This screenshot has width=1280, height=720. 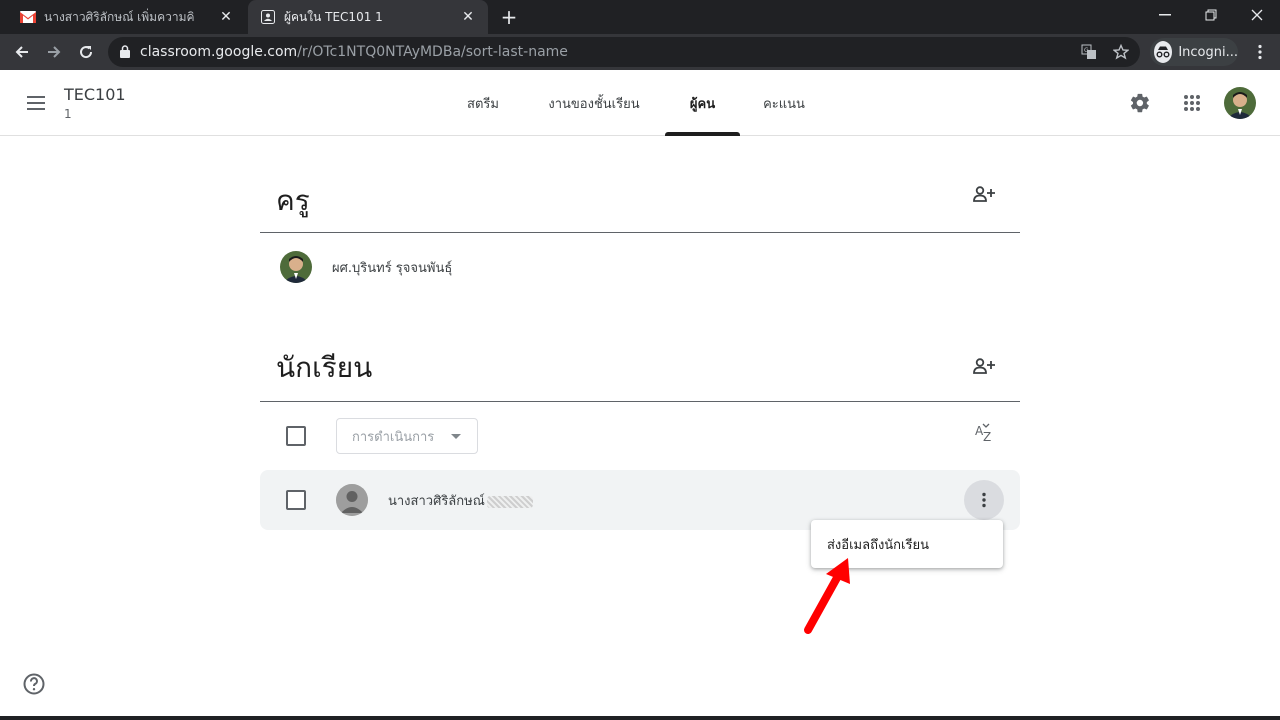 What do you see at coordinates (1260, 52) in the screenshot?
I see `browser-menu-icon` at bounding box center [1260, 52].